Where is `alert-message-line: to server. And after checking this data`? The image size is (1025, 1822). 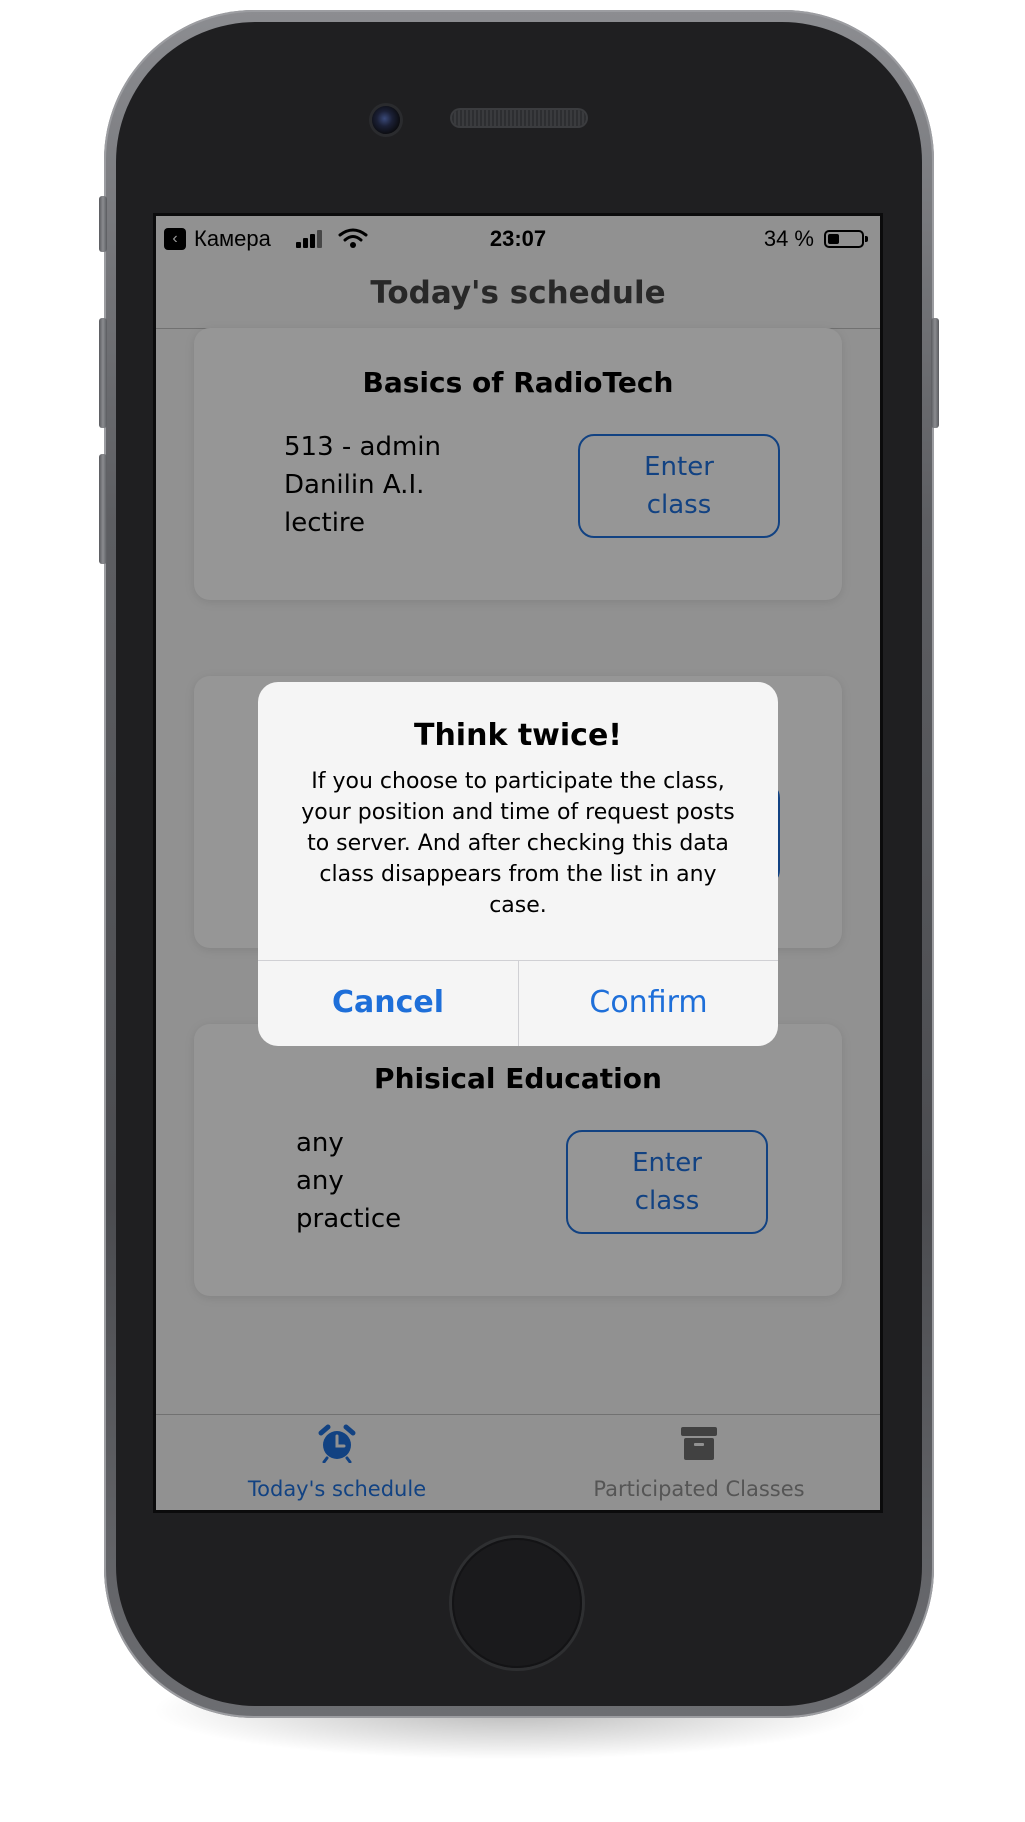
alert-message-line: to server. And after checking this data is located at coordinates (518, 843).